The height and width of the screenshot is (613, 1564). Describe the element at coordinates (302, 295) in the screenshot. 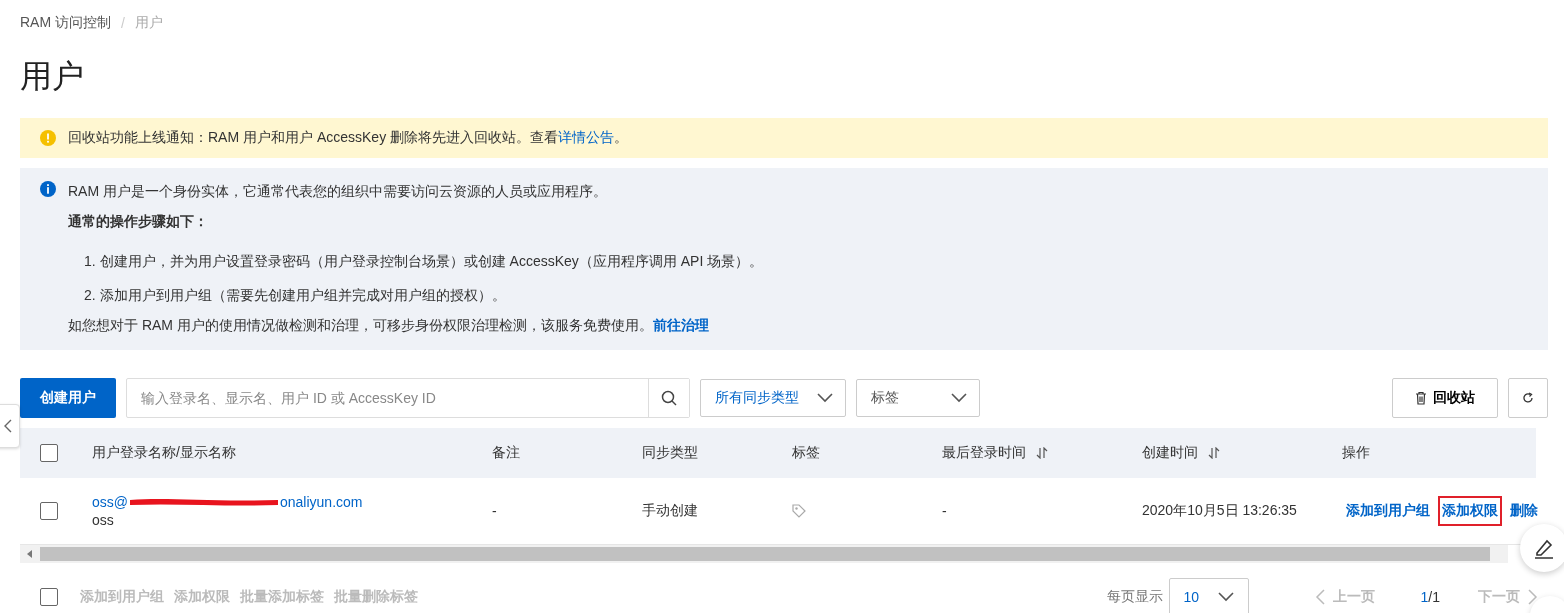

I see `step-text: 添加用户到用户组（需要先创建用户组并完成对用户组的授权）。` at that location.